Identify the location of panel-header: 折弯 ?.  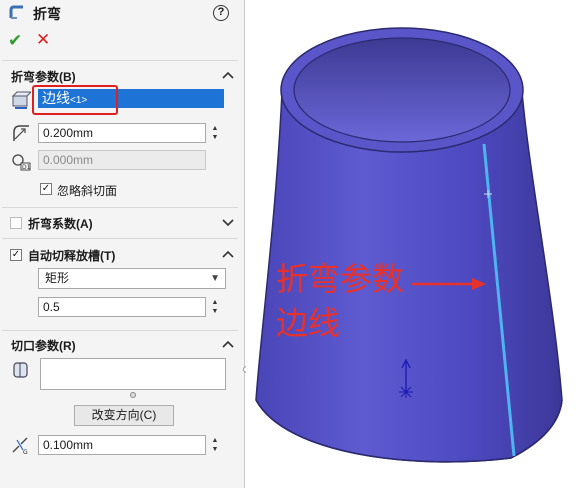
(122, 13).